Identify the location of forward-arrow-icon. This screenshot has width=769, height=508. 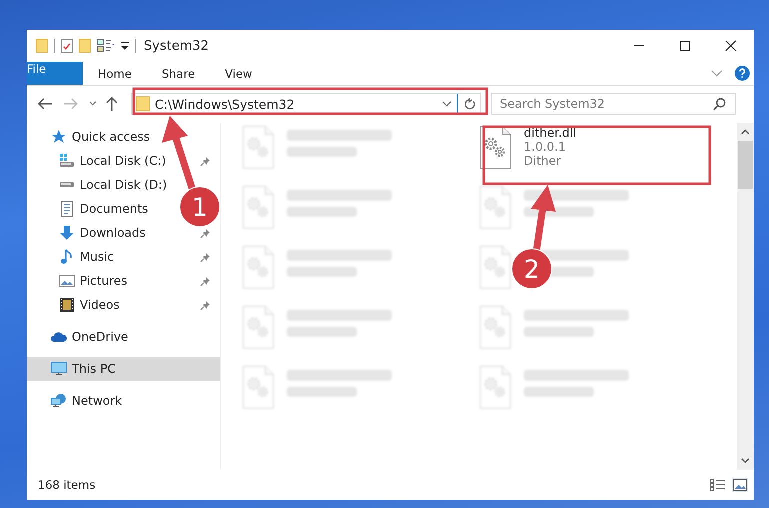
(71, 104).